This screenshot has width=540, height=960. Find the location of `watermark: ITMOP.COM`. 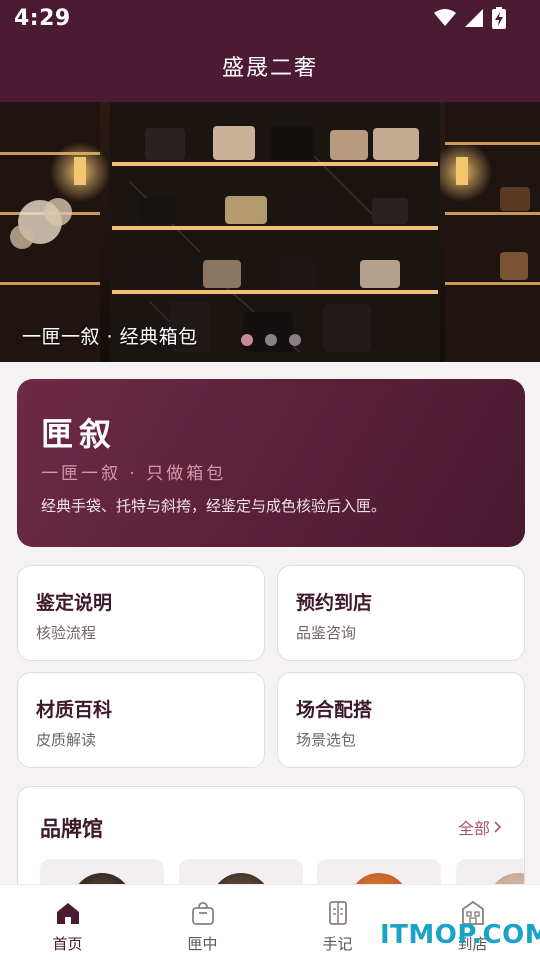

watermark: ITMOP.COM is located at coordinates (460, 935).